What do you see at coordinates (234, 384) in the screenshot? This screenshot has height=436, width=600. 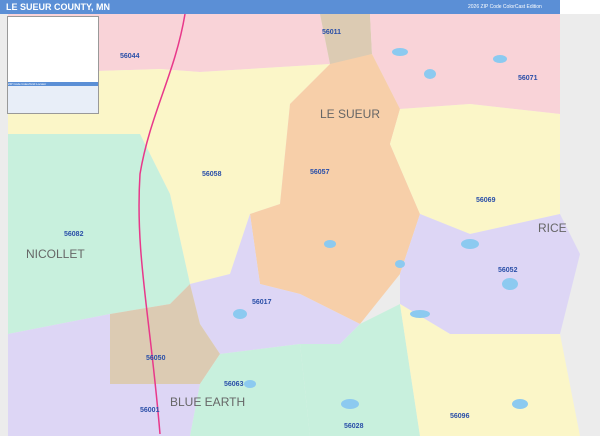 I see `zip-label: 56063` at bounding box center [234, 384].